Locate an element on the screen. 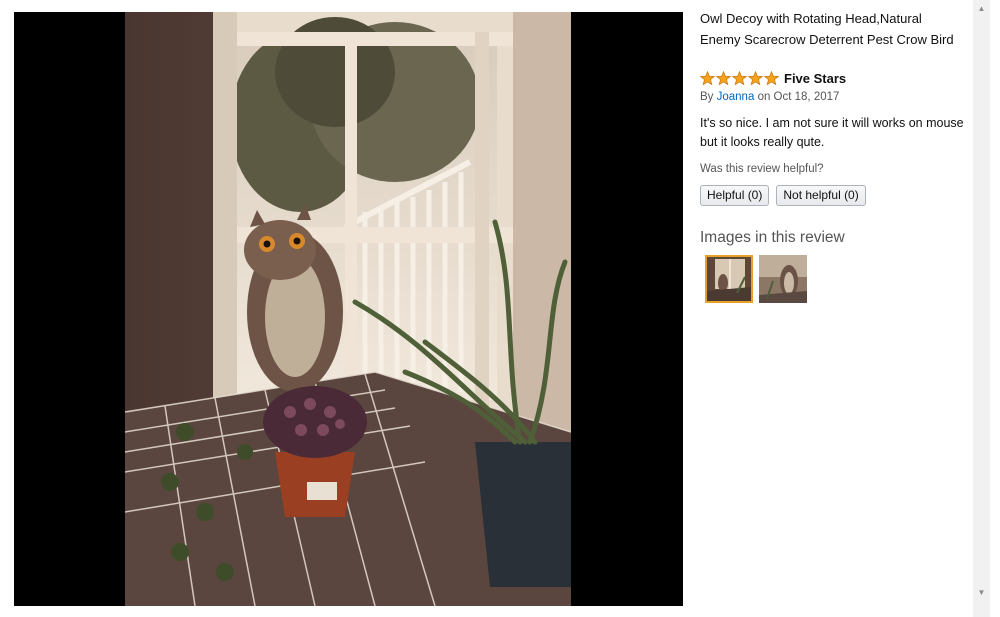 This screenshot has height=617, width=1000. rating-row: Five Stars is located at coordinates (773, 78).